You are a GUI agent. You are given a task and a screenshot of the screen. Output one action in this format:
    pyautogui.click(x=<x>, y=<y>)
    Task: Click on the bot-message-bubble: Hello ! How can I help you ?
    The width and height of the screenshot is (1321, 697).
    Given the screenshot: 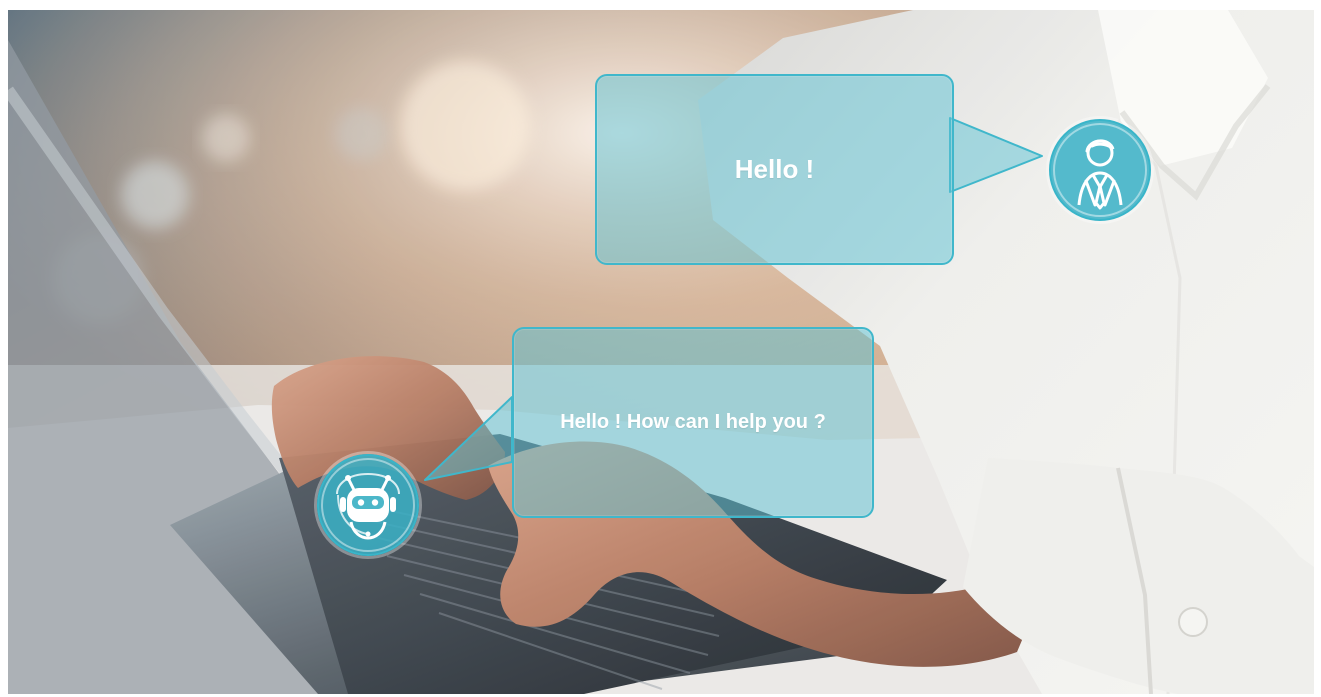 What is the action you would take?
    pyautogui.click(x=693, y=422)
    